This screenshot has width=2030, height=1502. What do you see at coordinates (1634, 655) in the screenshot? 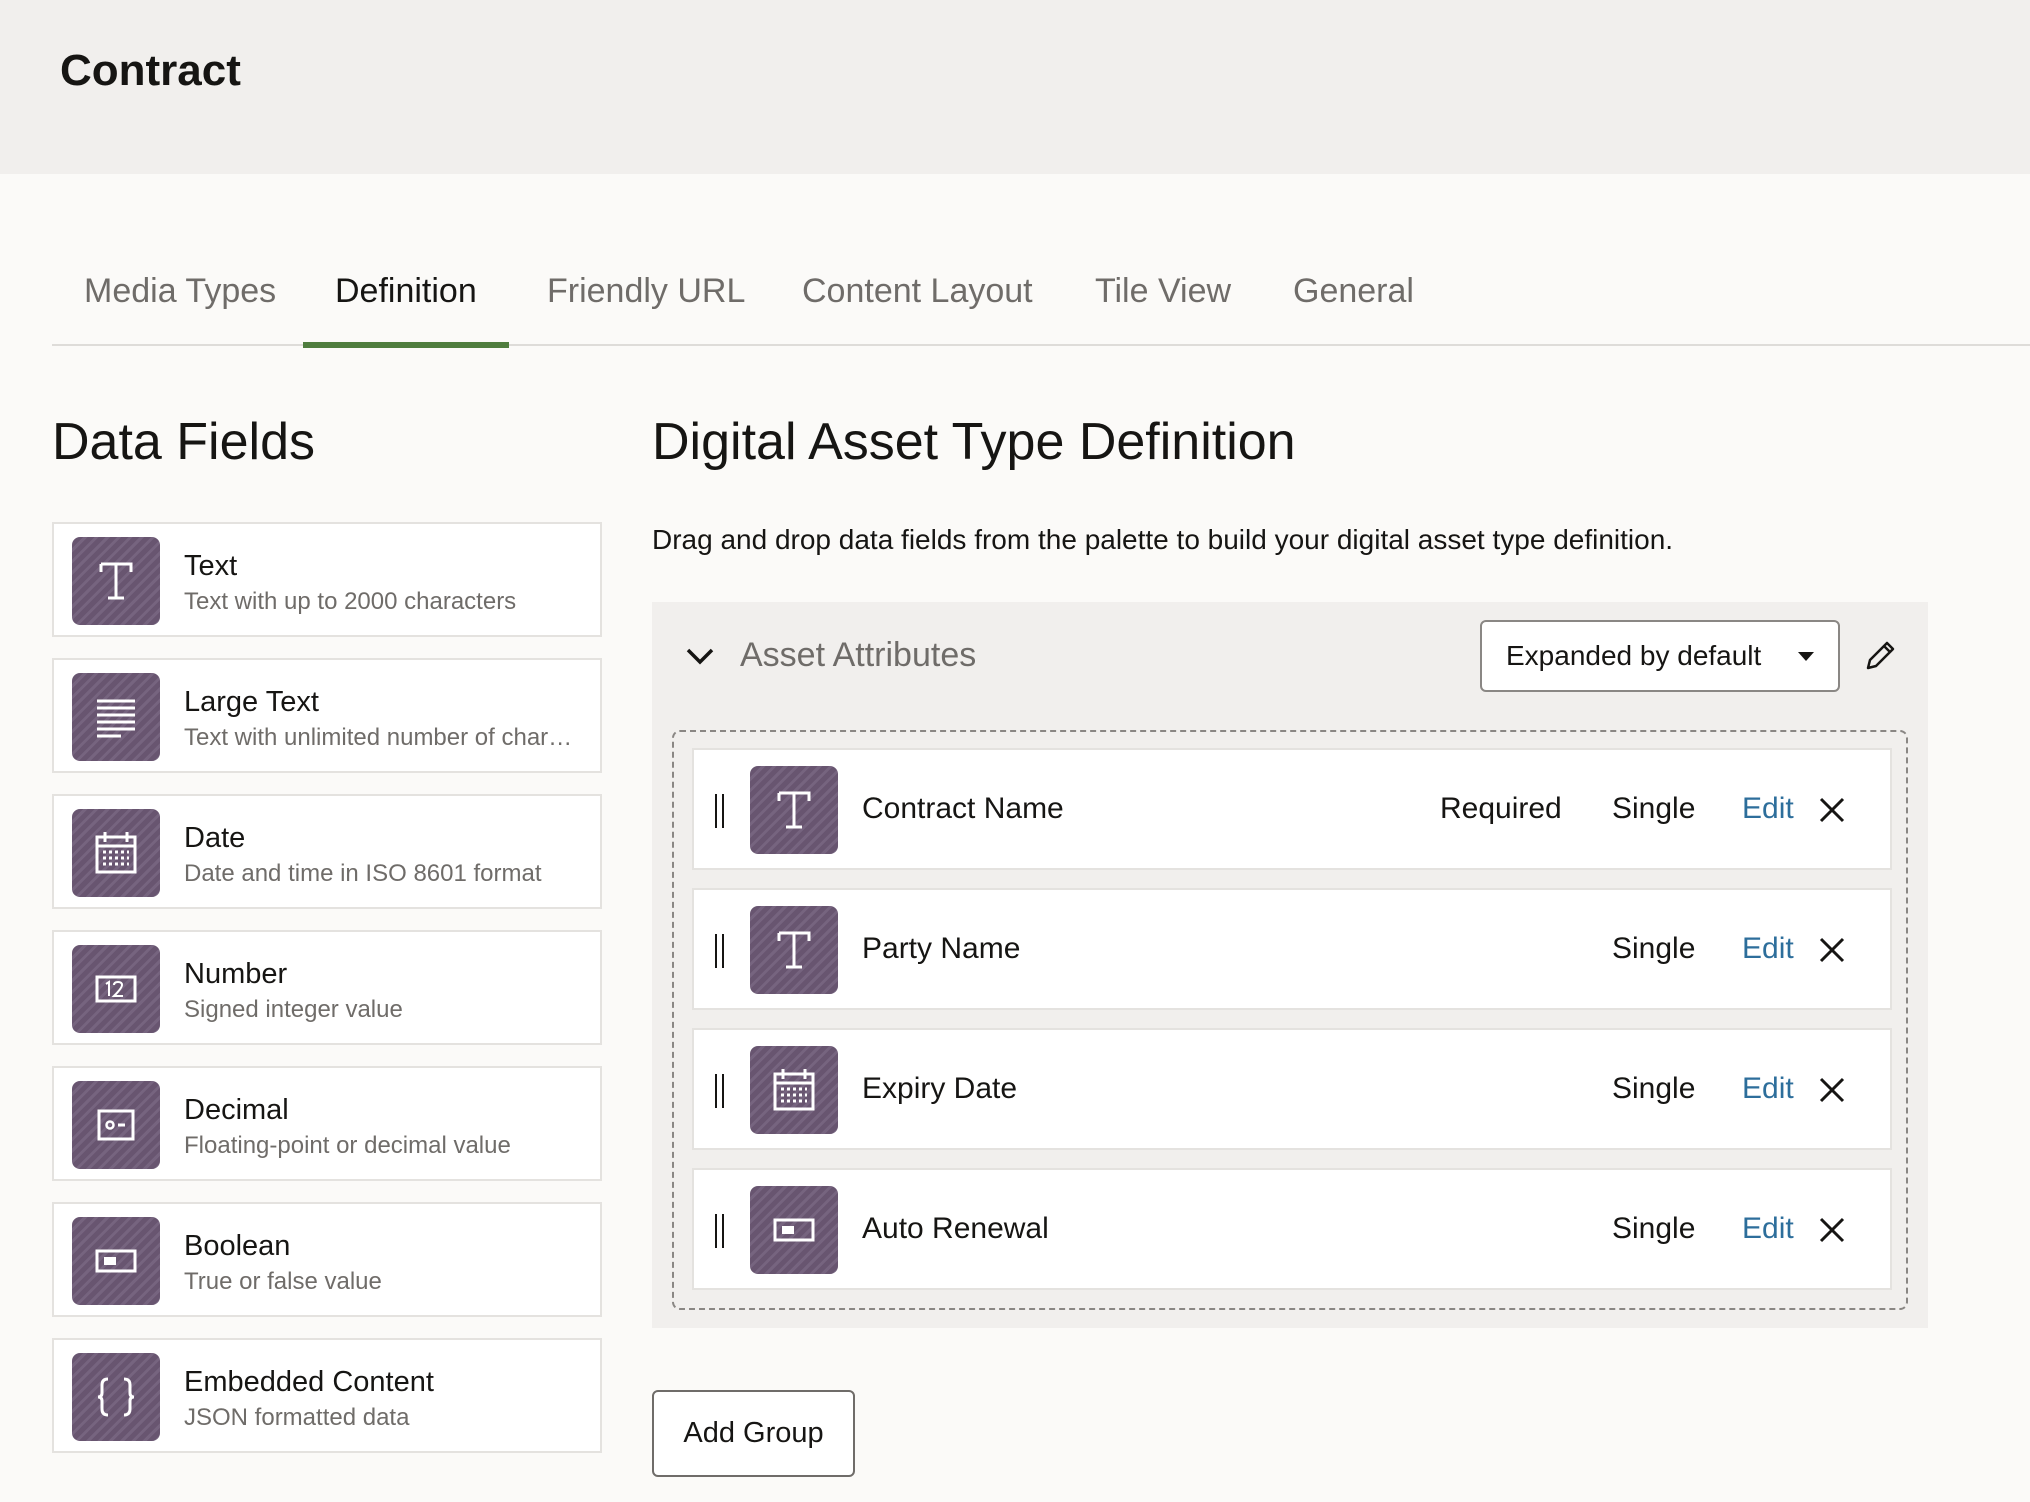
I see `group-display-value: Expanded by default` at bounding box center [1634, 655].